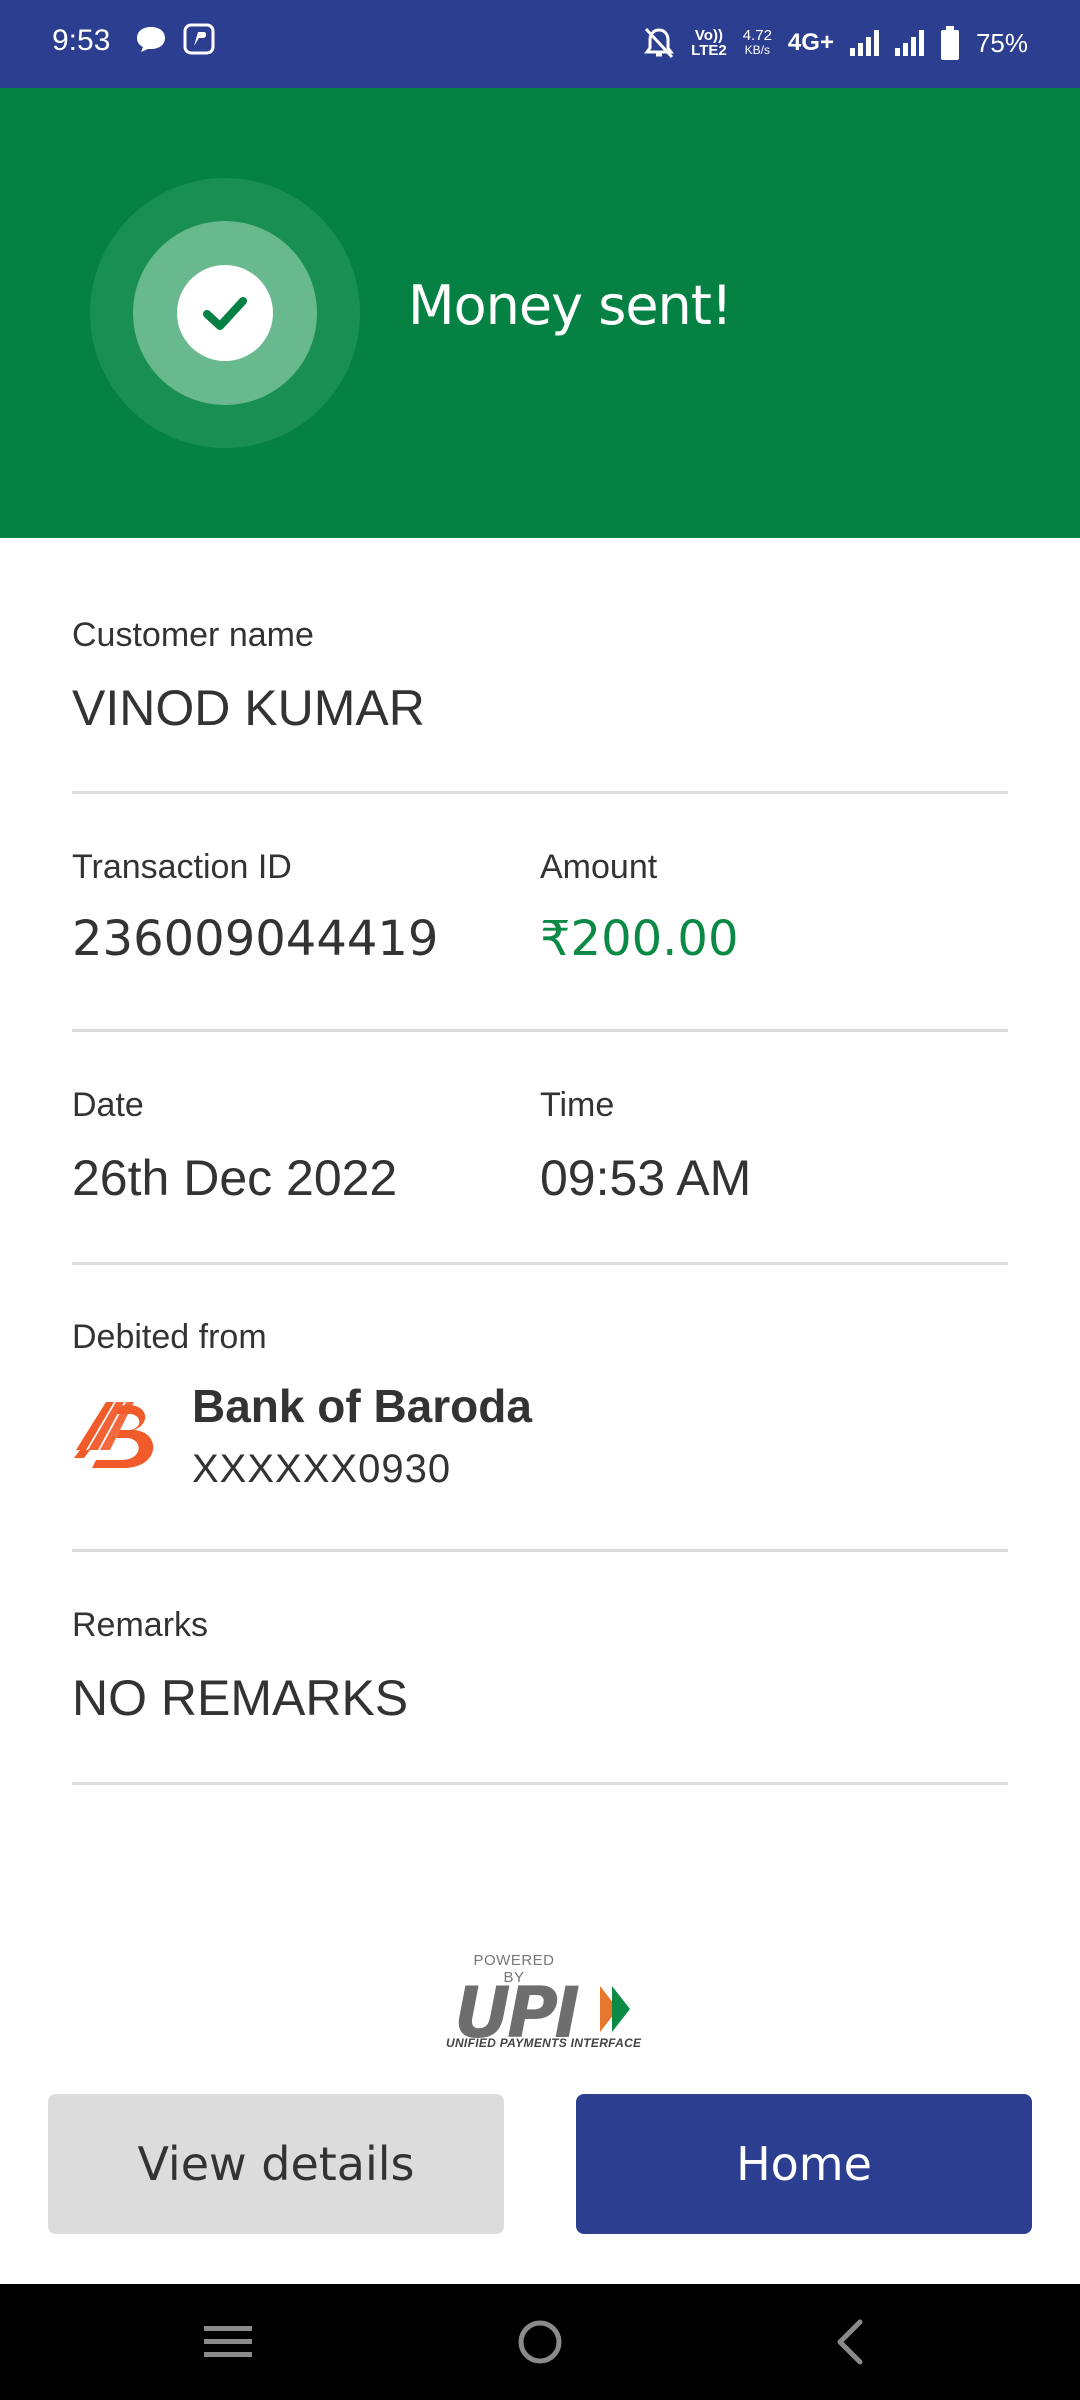 This screenshot has height=2400, width=1080. I want to click on debited-section: Debited from Bank of Baroda XXXXXX0930, so click(540, 1405).